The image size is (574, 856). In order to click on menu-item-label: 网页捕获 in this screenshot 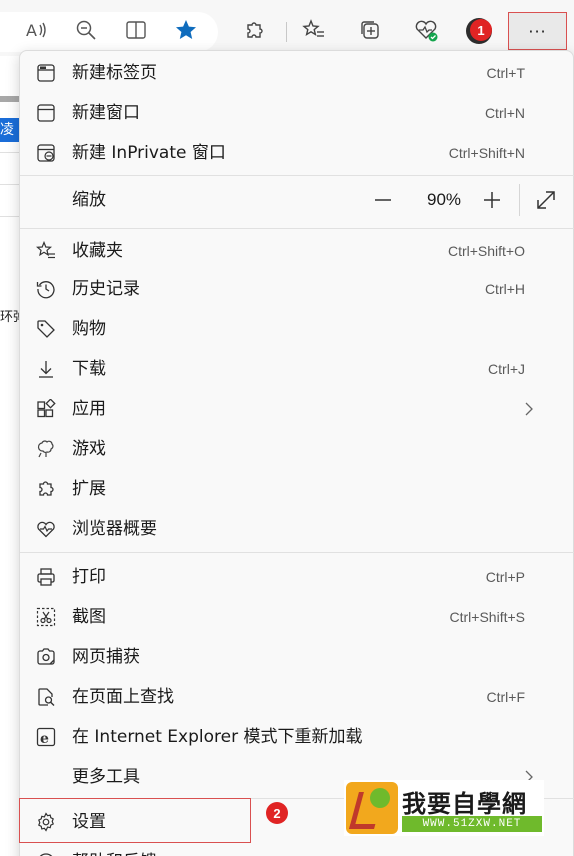, I will do `click(106, 657)`.